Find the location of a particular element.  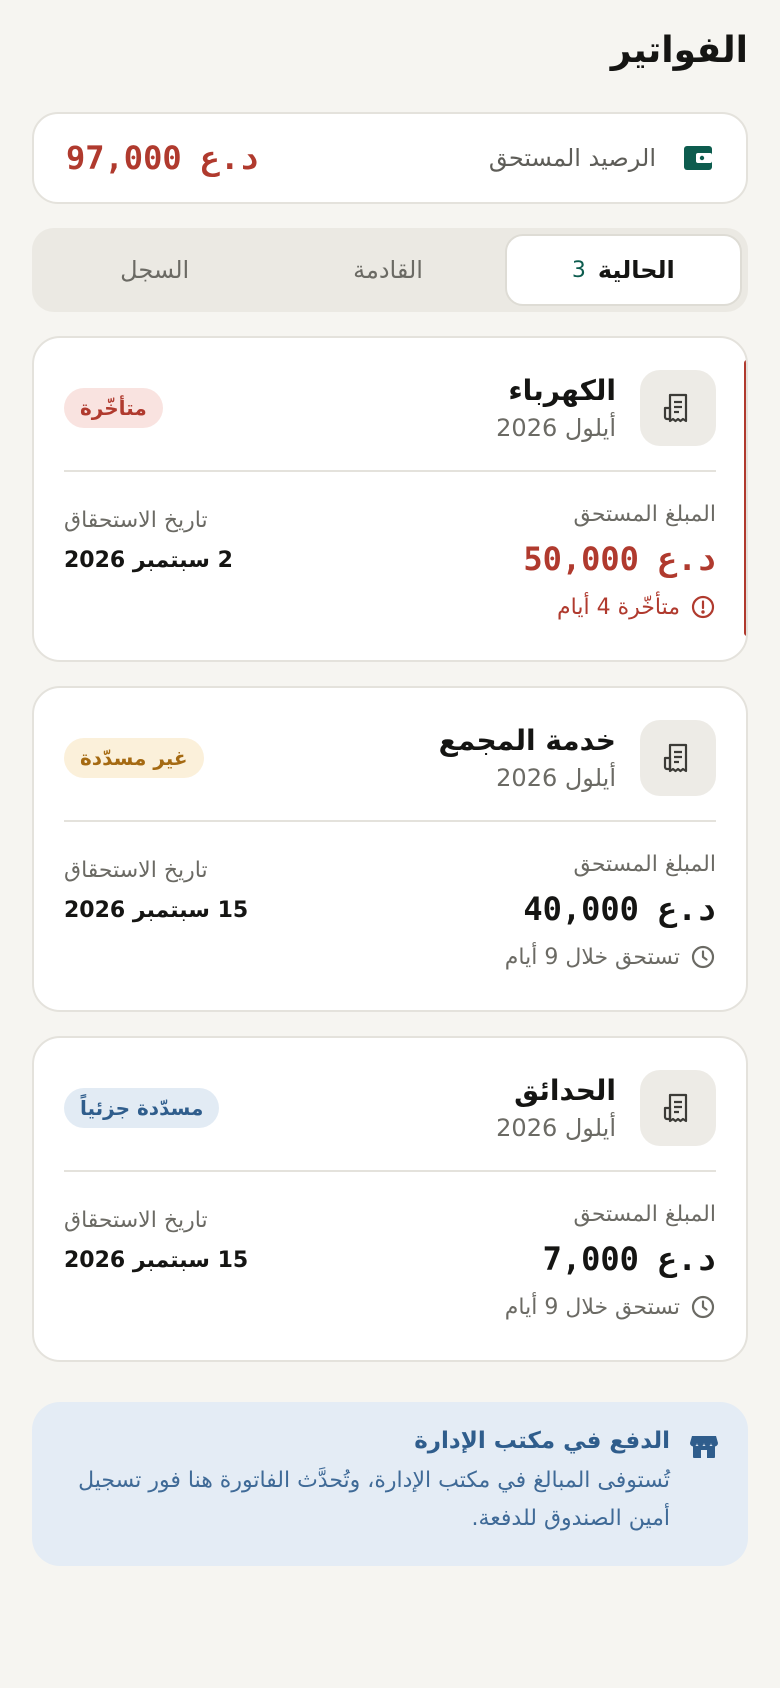

status-badge: متأخّرة is located at coordinates (113, 408).